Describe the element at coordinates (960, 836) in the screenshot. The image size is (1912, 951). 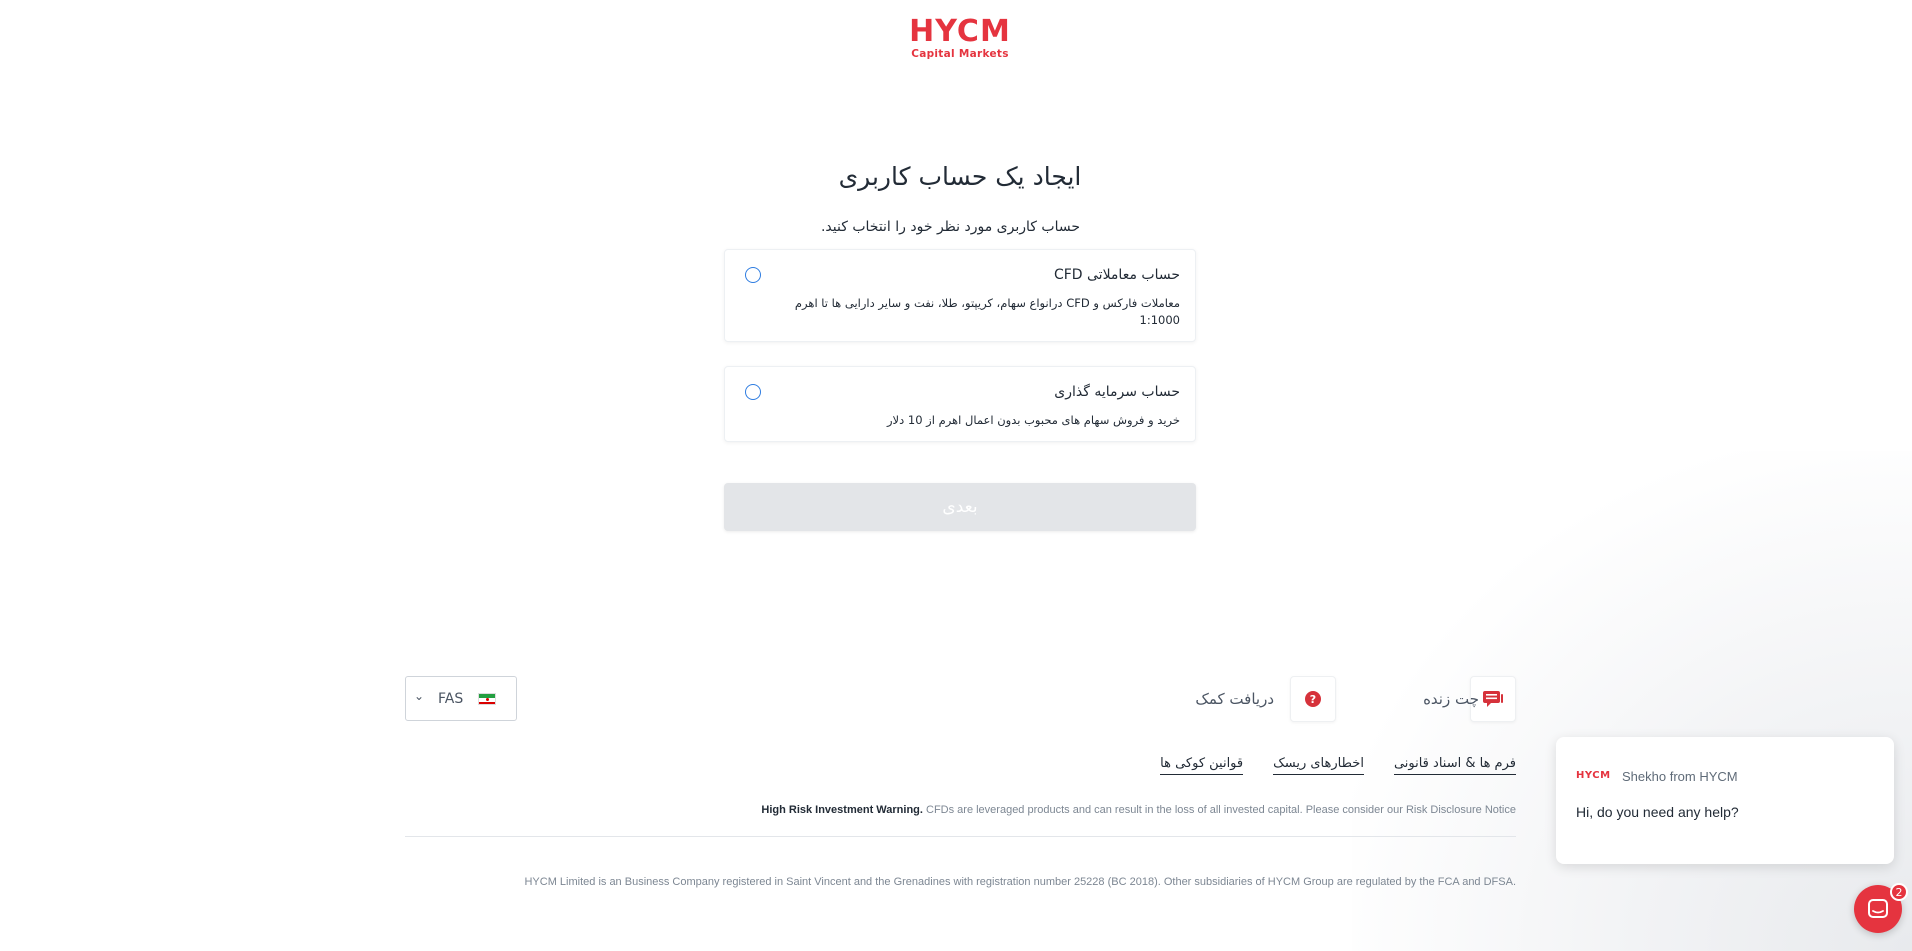
I see `footer-divider` at that location.